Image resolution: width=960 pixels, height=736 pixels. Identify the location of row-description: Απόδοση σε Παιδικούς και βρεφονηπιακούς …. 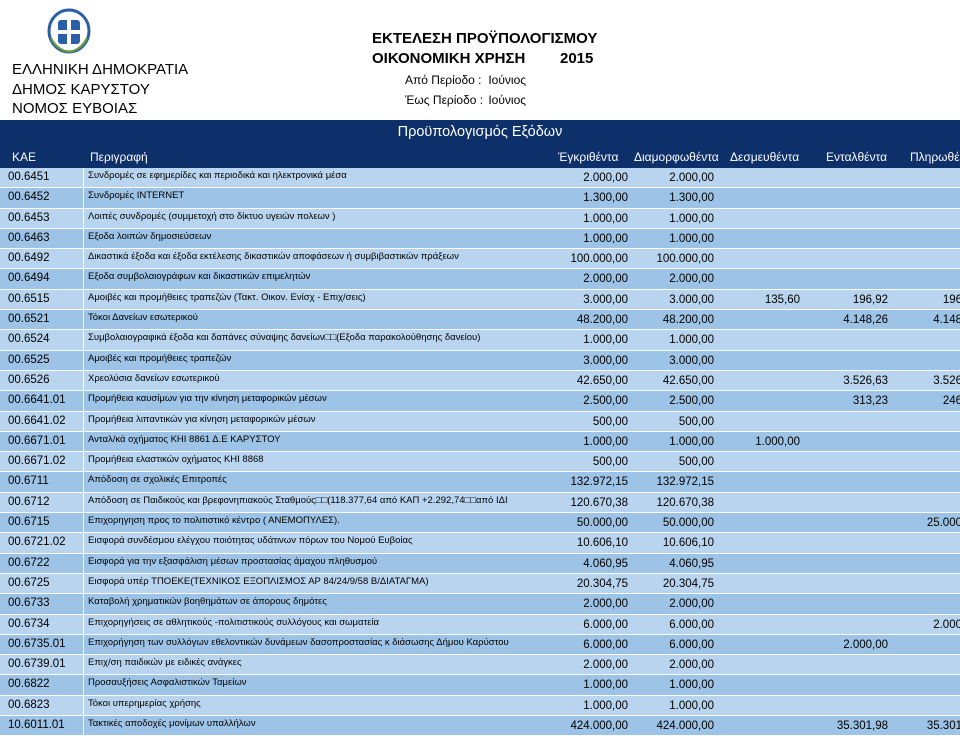
(298, 500).